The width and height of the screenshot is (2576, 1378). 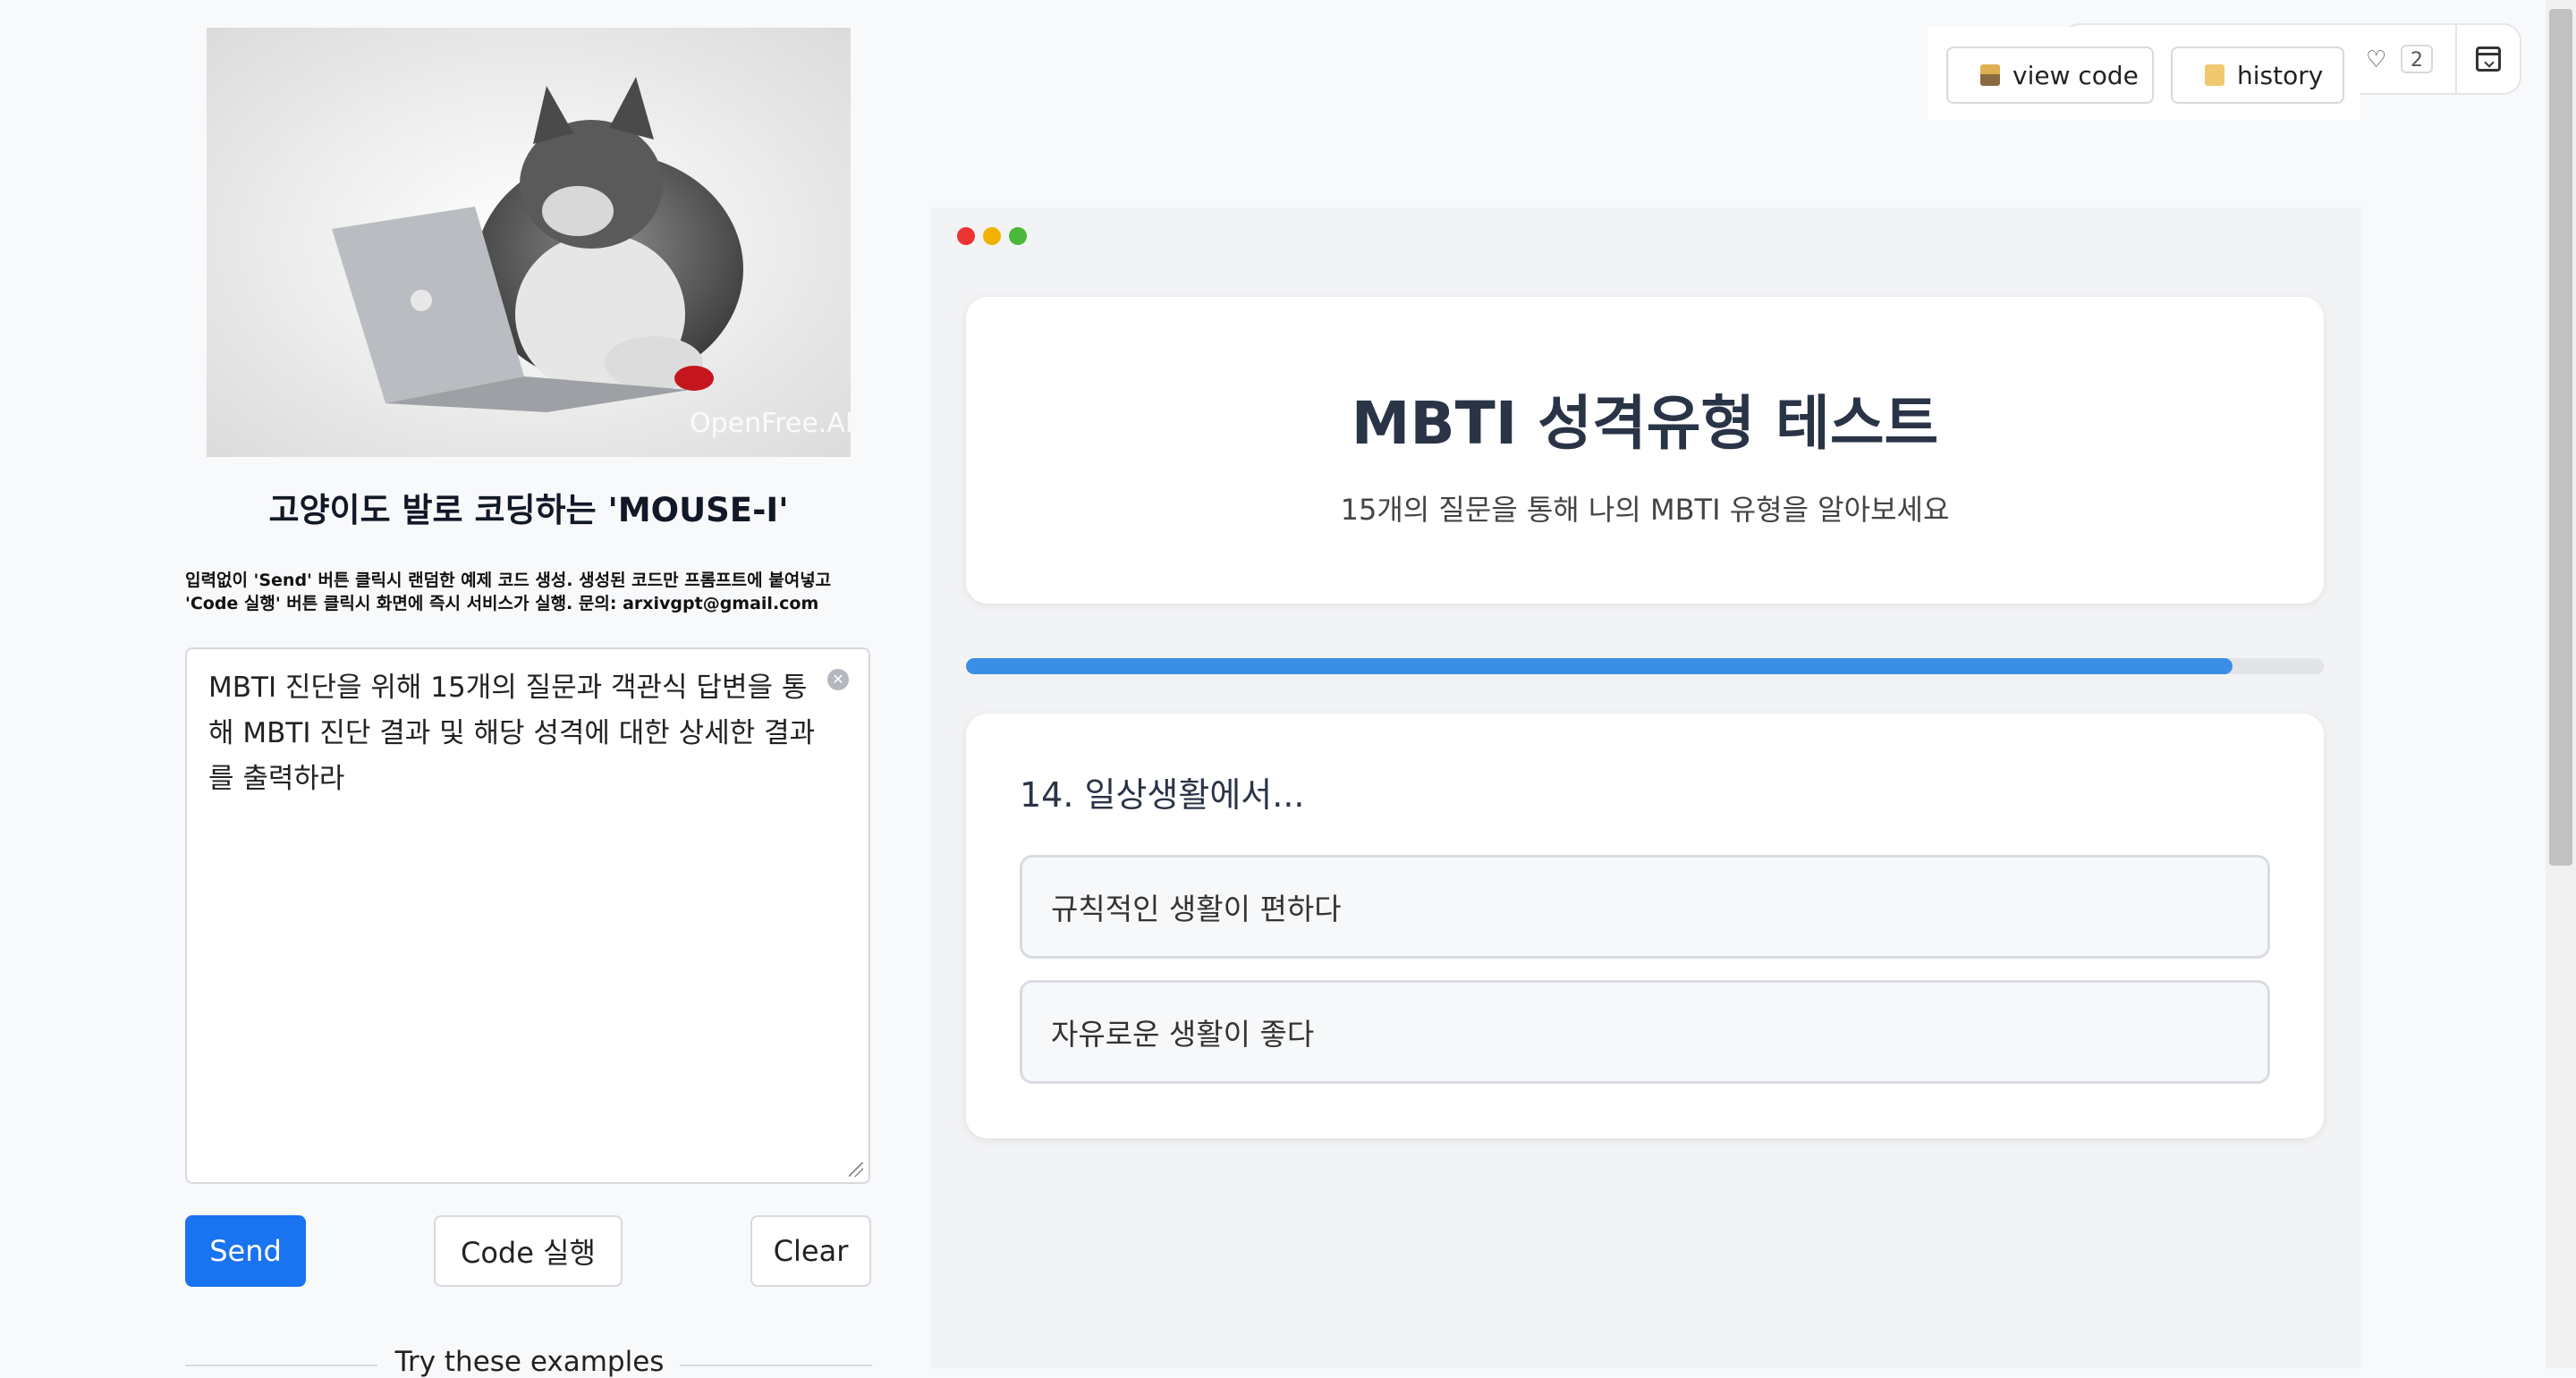 I want to click on window-close-dot, so click(x=966, y=236).